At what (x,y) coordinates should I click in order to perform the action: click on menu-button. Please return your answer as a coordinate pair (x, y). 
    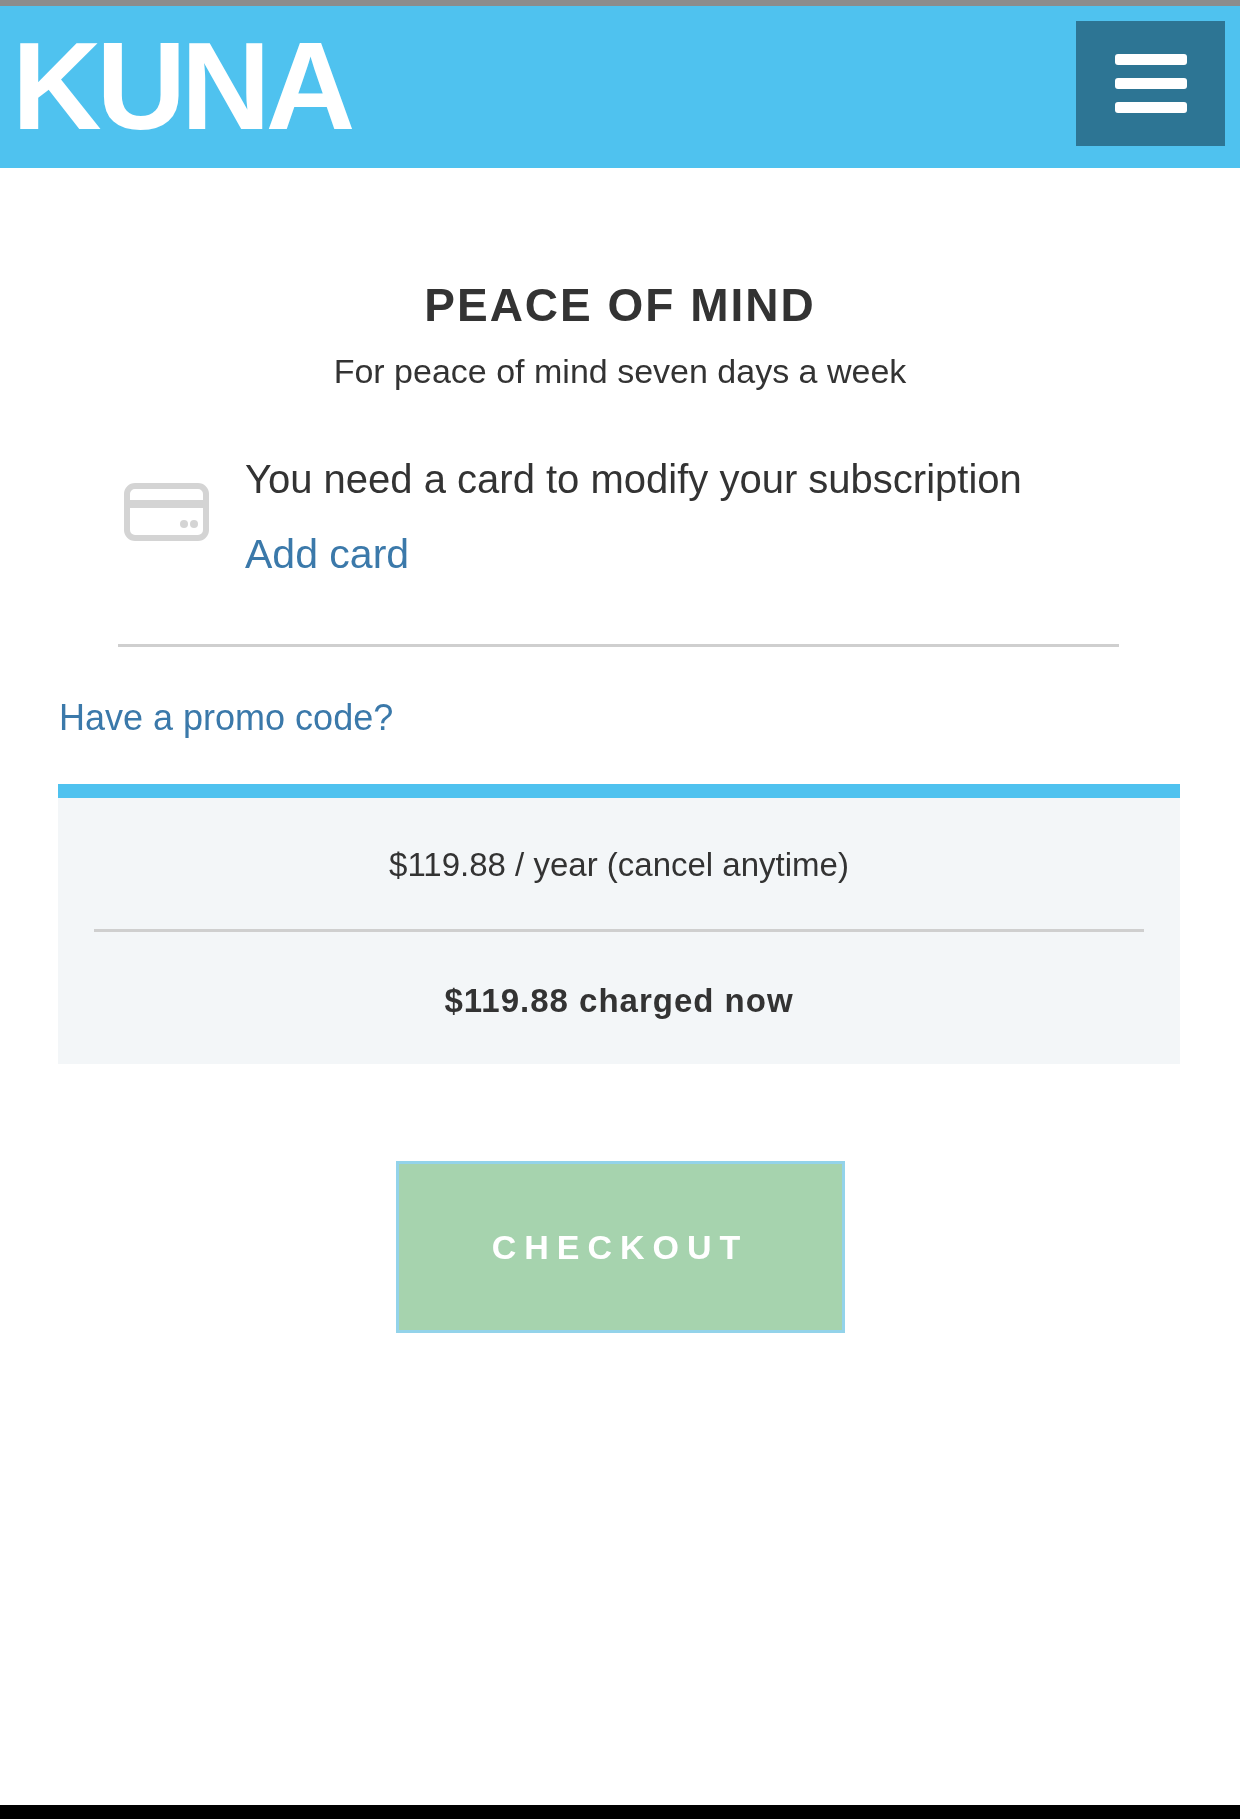
    Looking at the image, I should click on (1150, 83).